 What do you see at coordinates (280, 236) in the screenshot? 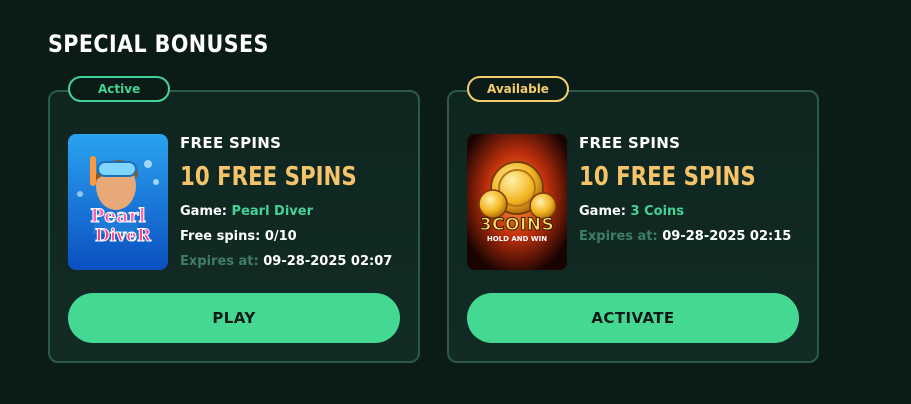
I see `free-spins-value: 0/10` at bounding box center [280, 236].